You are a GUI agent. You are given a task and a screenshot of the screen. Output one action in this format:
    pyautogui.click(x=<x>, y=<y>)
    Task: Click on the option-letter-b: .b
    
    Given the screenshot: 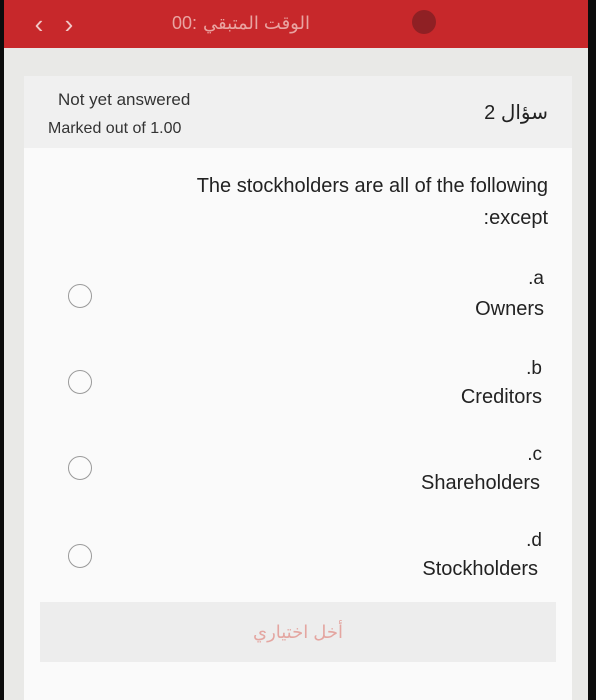 What is the action you would take?
    pyautogui.click(x=534, y=368)
    